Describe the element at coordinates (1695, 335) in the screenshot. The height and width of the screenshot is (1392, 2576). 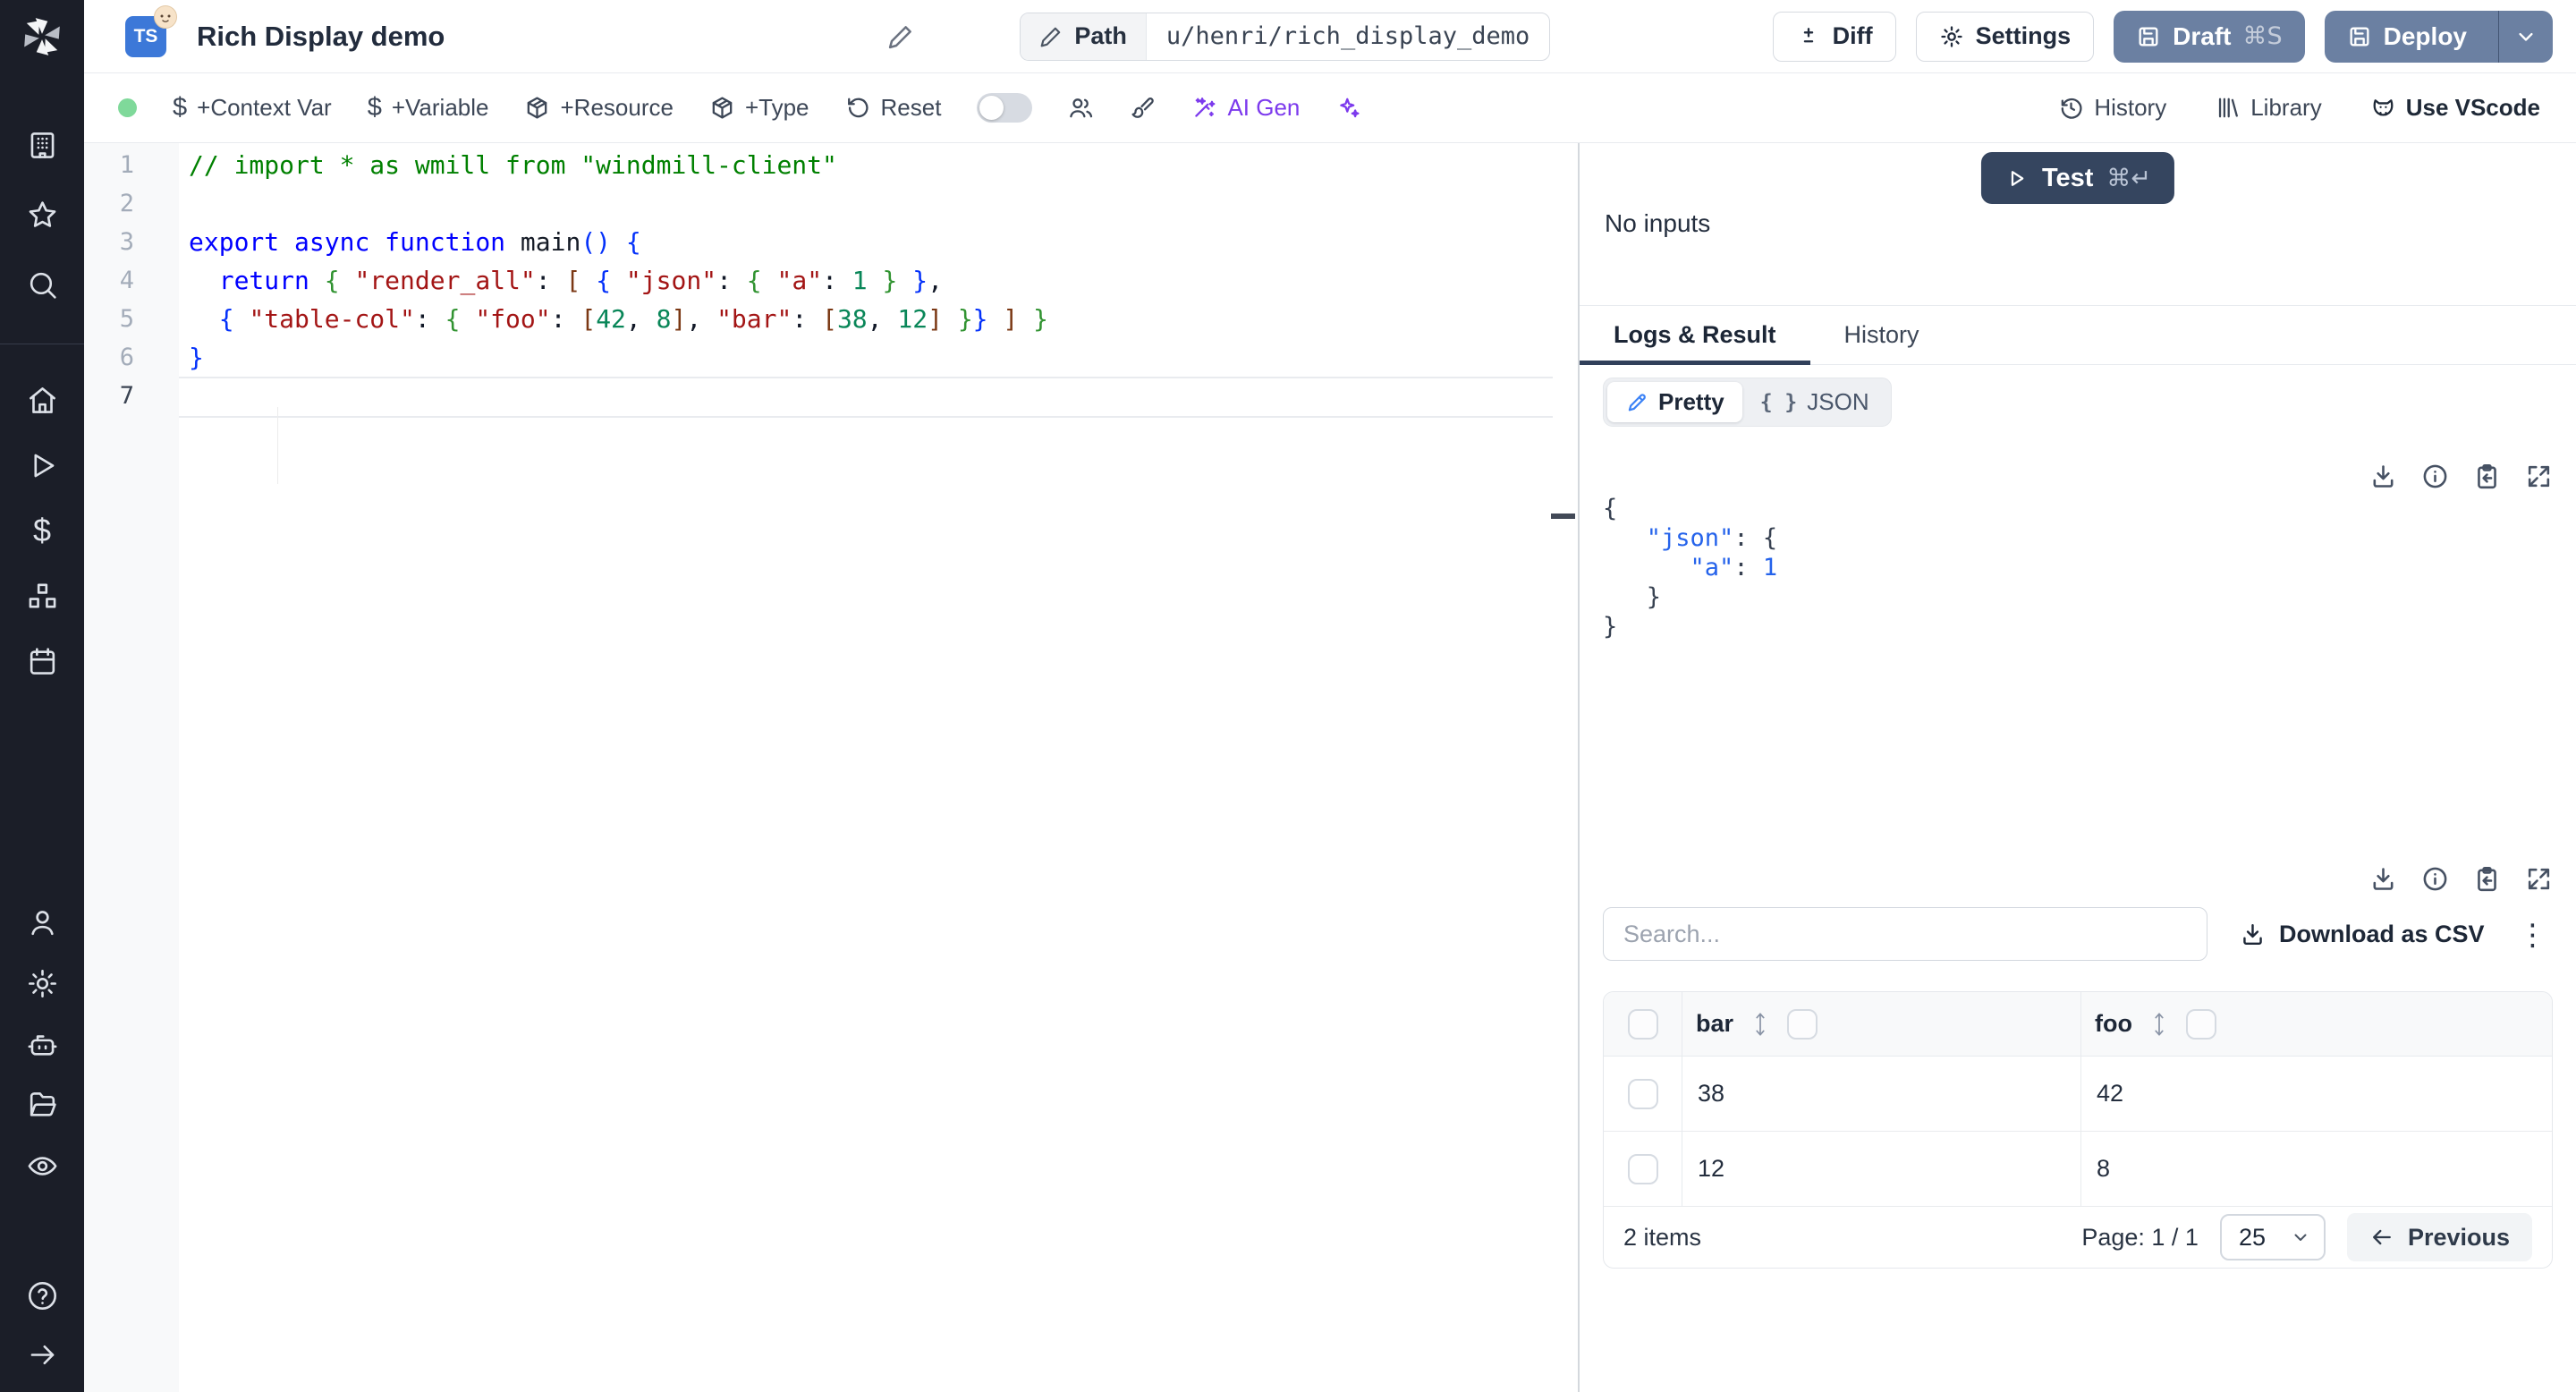
I see `tab-logs-result: Logs & Result` at that location.